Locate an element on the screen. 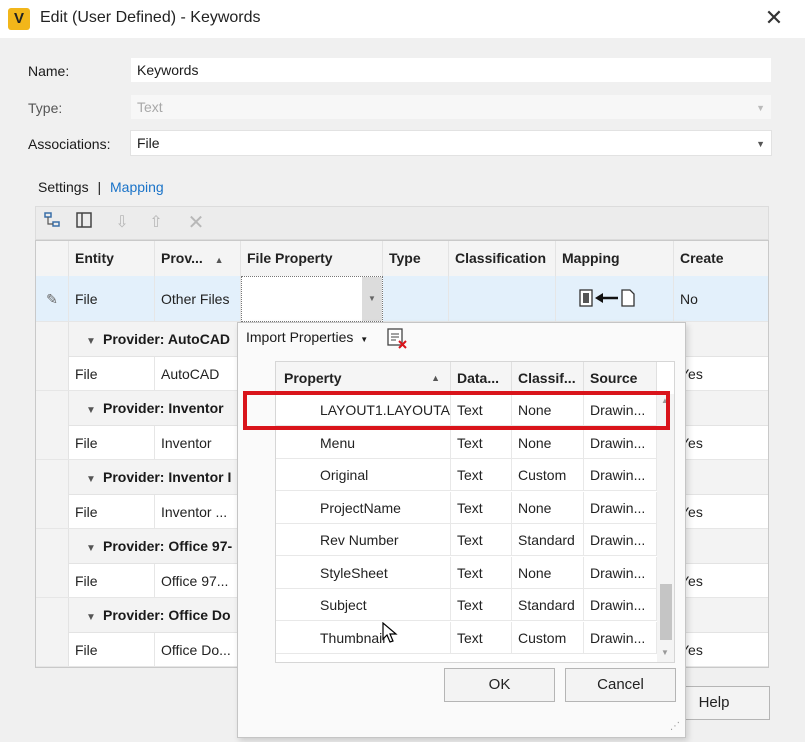 This screenshot has width=805, height=742. vault-app-icon: V is located at coordinates (19, 19).